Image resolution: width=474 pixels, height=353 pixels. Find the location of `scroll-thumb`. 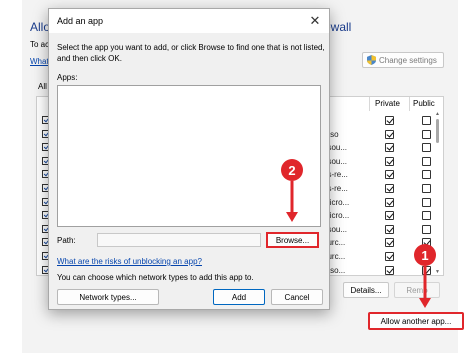

scroll-thumb is located at coordinates (437, 131).